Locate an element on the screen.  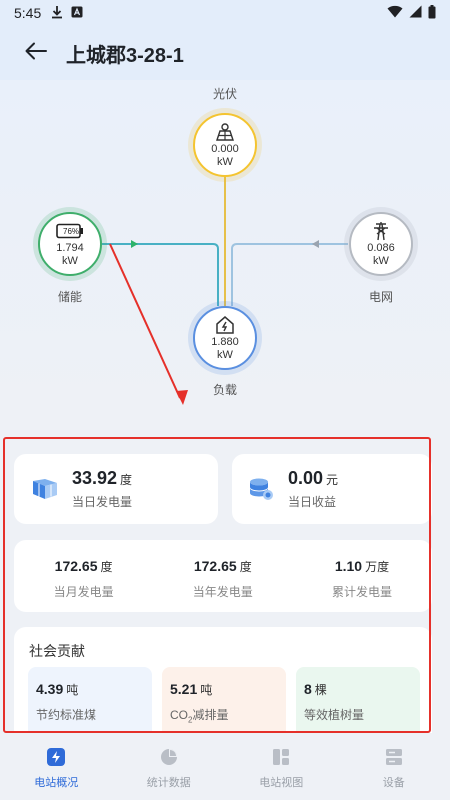
grid-value: 0.086 is located at coordinates (381, 247).